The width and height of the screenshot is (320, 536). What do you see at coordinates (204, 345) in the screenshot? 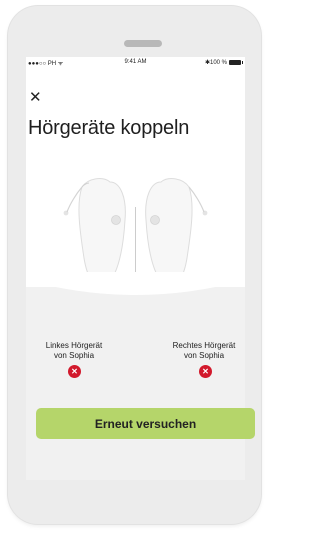
I see `right-device-name: Rechtes Hörgerät` at bounding box center [204, 345].